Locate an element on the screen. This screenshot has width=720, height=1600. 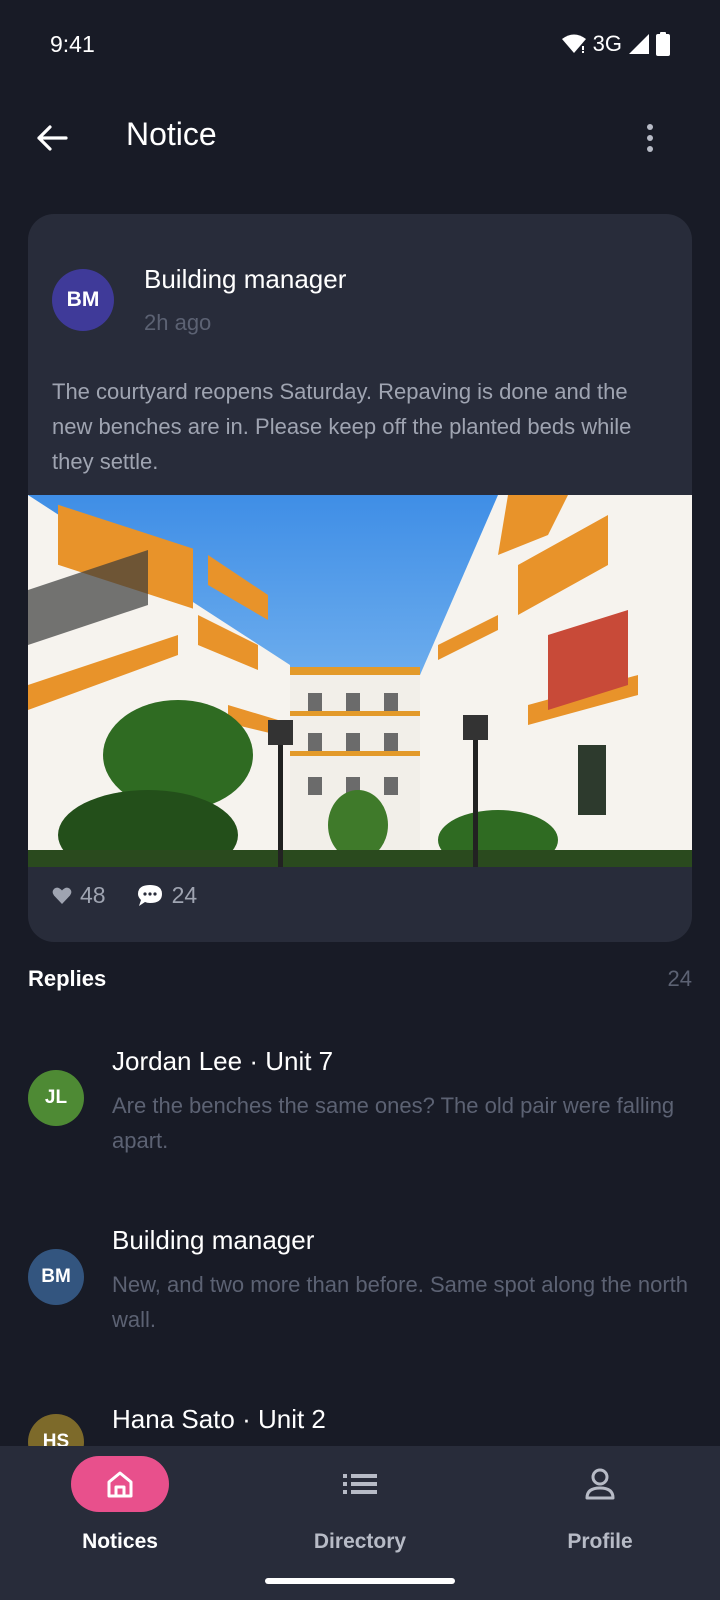
nav-label: Notices is located at coordinates (120, 1541).